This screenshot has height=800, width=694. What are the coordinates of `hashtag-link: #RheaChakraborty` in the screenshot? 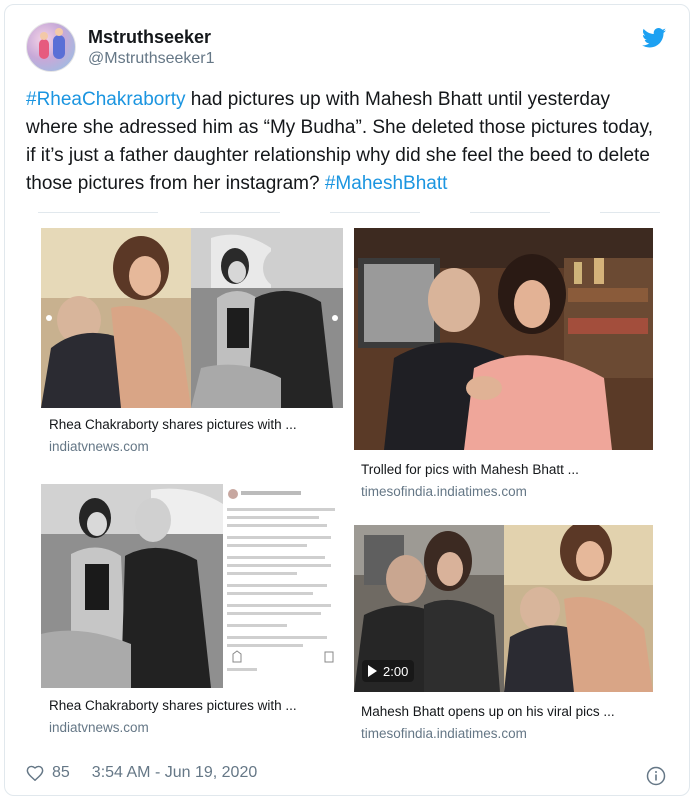 It's located at (105, 99).